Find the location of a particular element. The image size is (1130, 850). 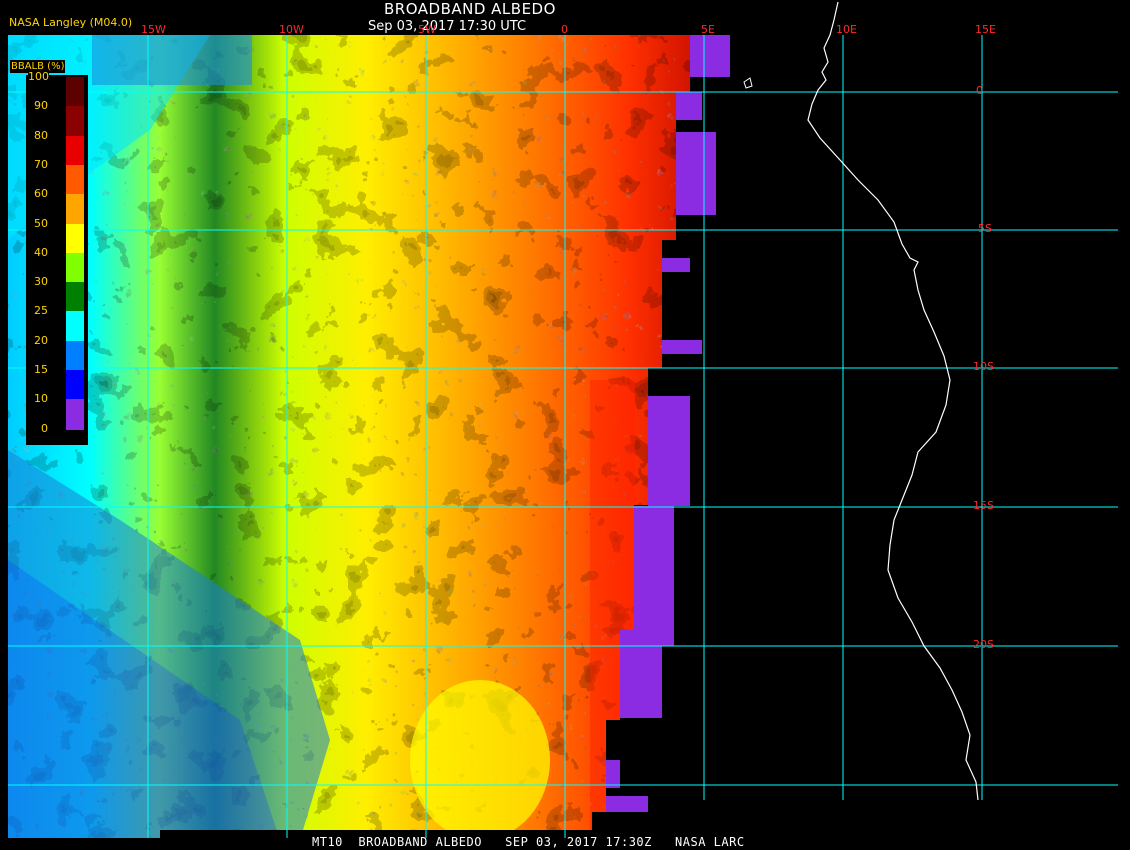

lon-label-0: 0 is located at coordinates (564, 29).